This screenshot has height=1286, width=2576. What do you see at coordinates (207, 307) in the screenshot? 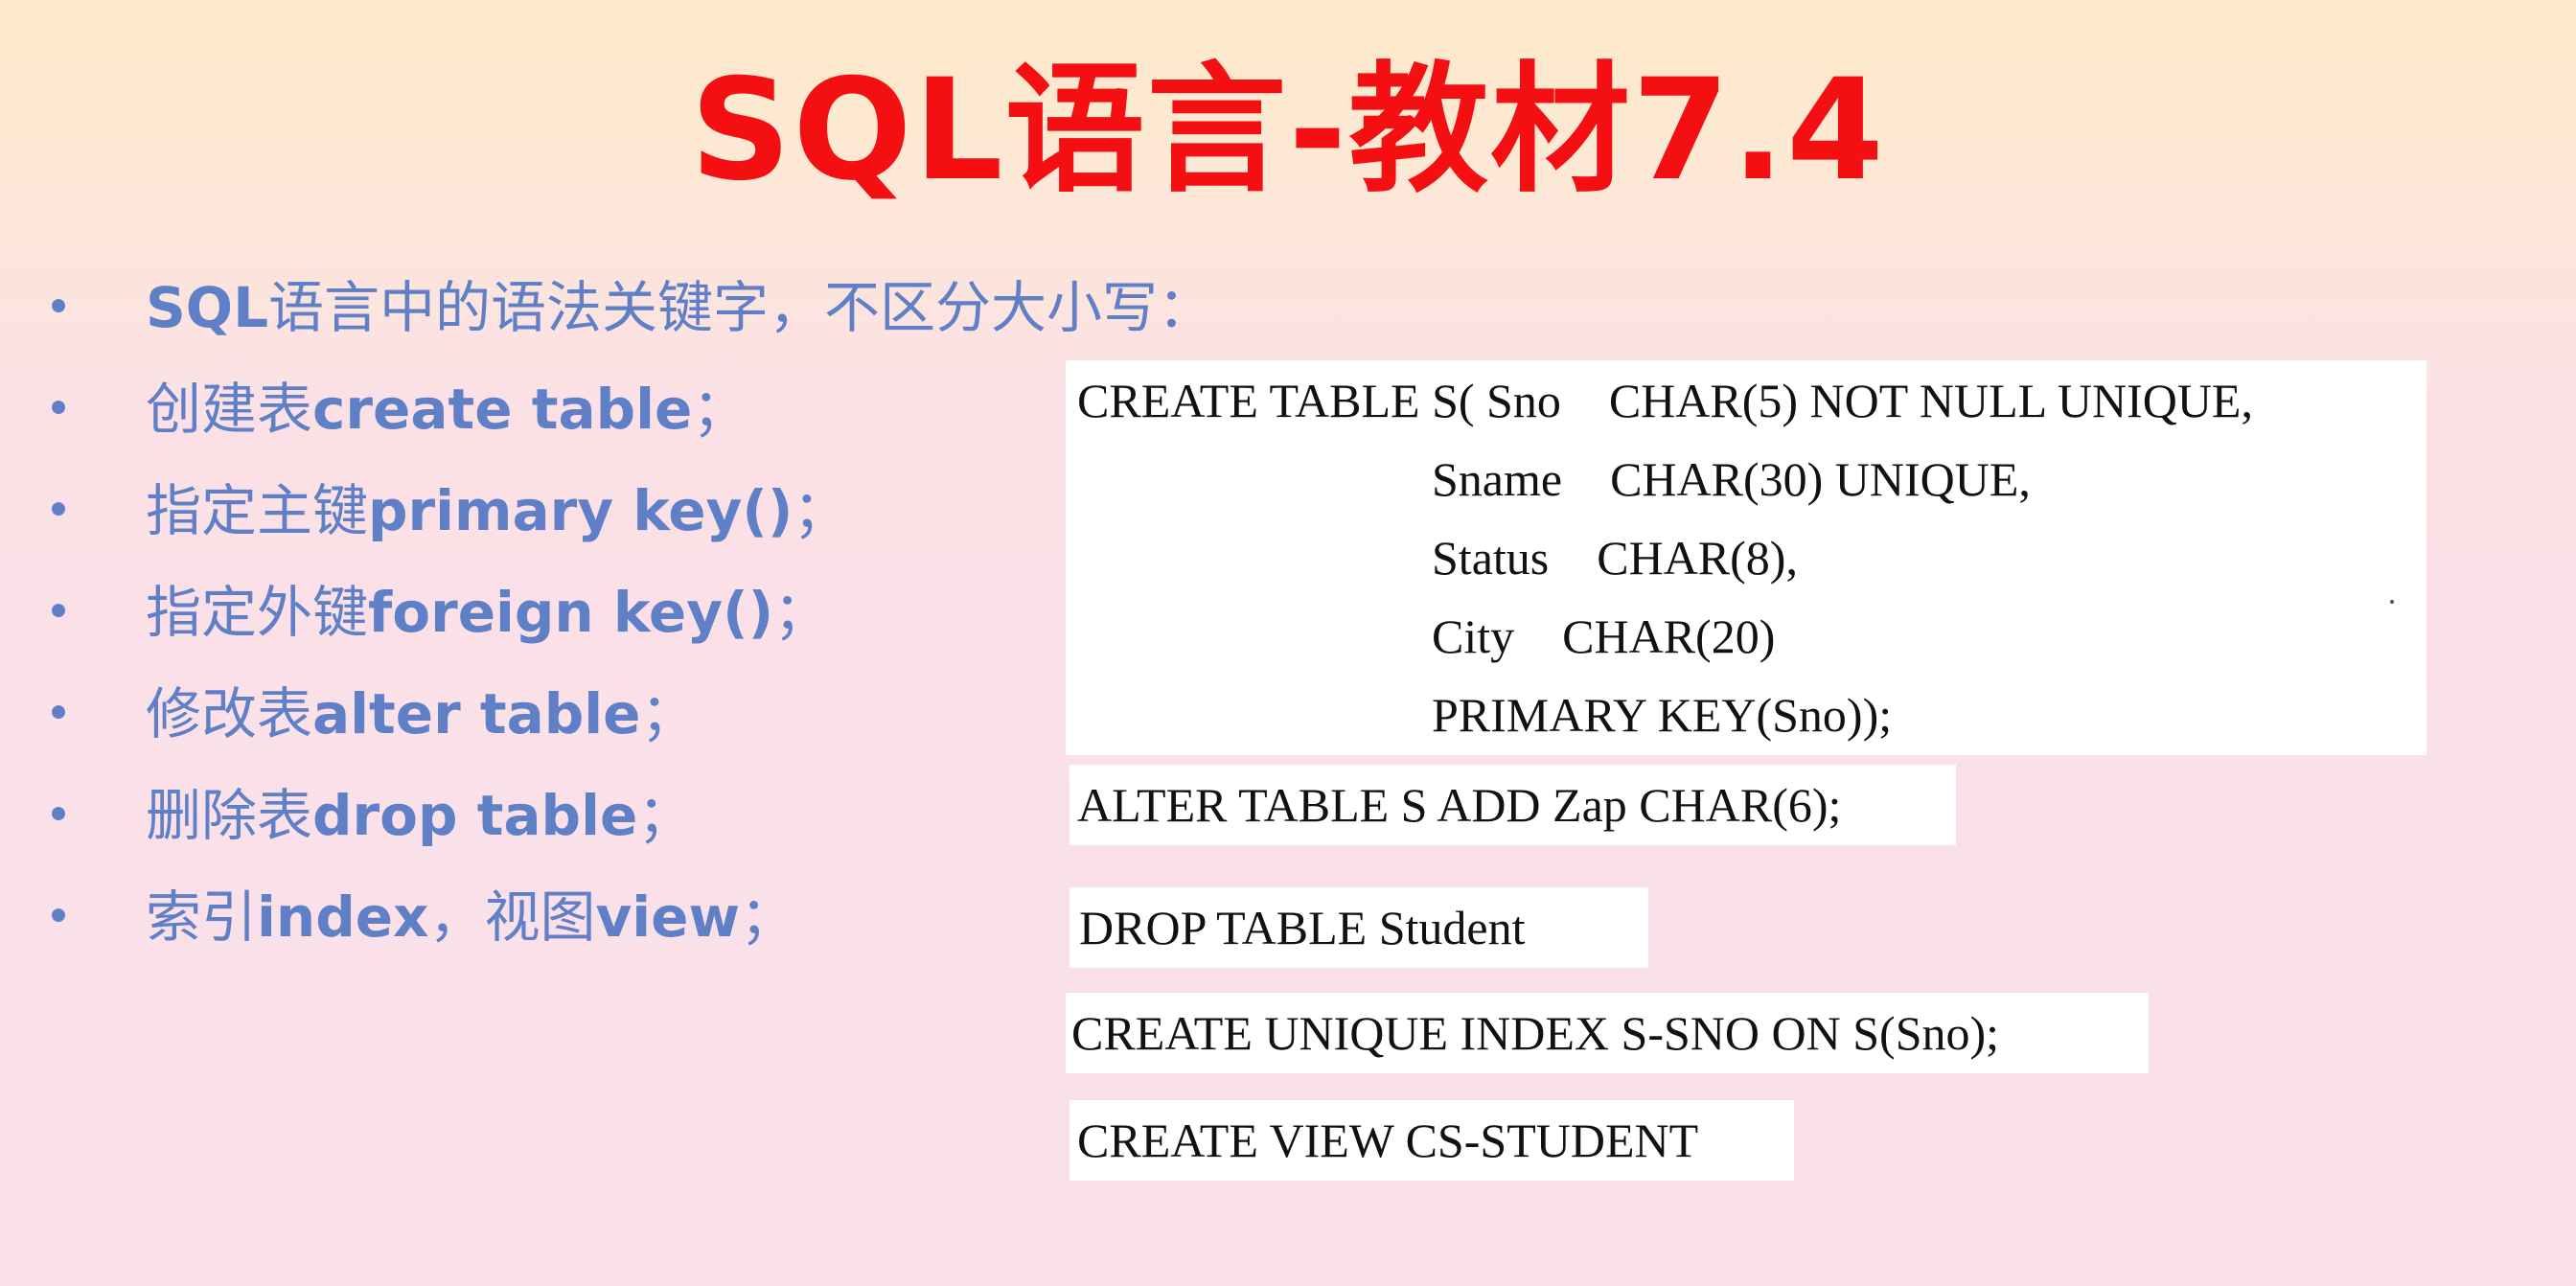
I see `bullet-keyword: SQL` at bounding box center [207, 307].